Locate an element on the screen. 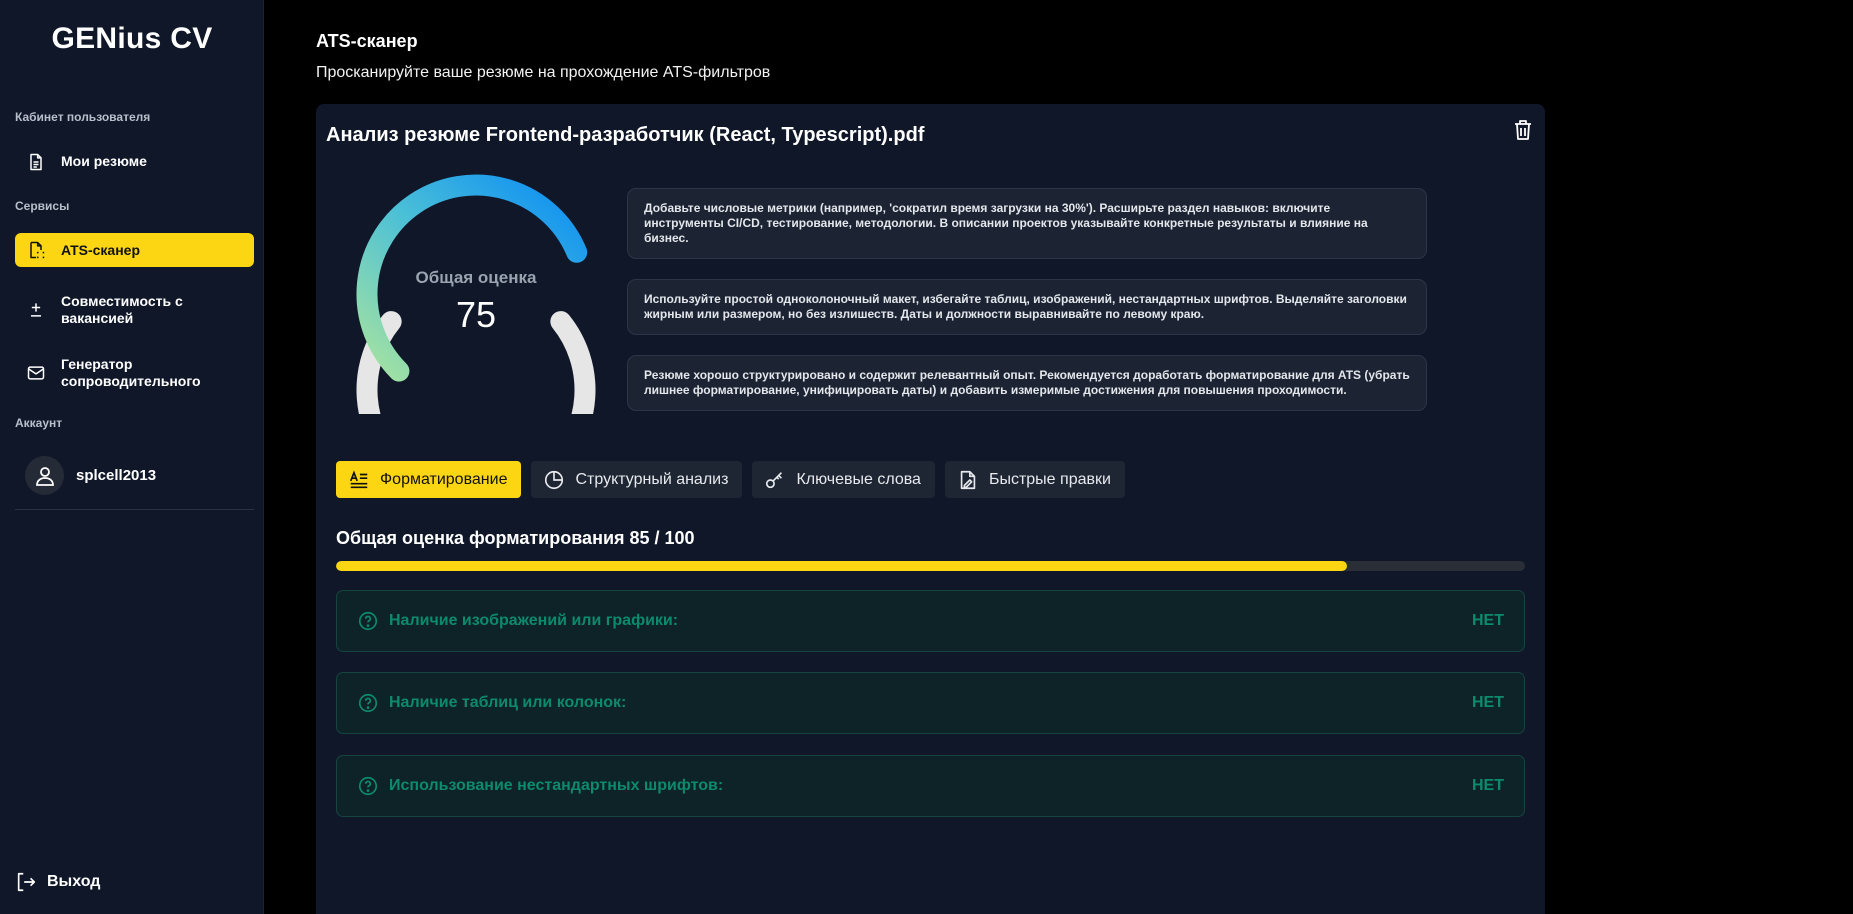 Image resolution: width=1853 pixels, height=914 pixels. page-title: ATS-сканер is located at coordinates (367, 41).